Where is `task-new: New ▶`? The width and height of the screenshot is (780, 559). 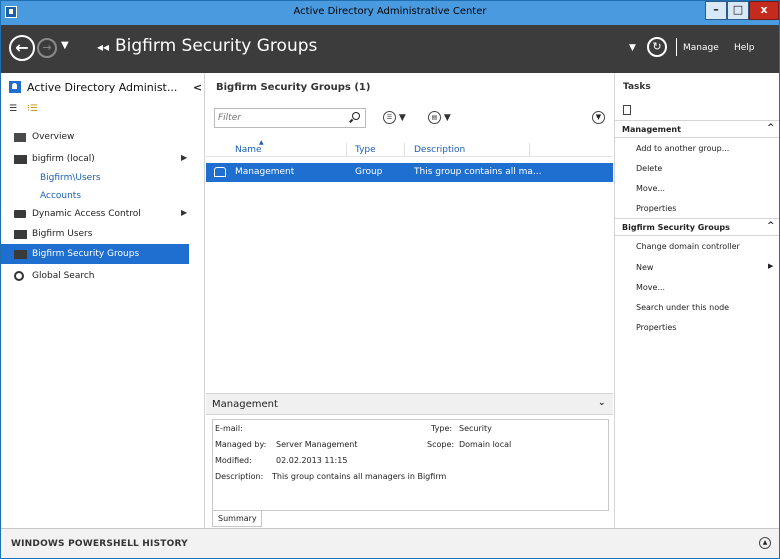
task-new: New ▶ is located at coordinates (697, 268).